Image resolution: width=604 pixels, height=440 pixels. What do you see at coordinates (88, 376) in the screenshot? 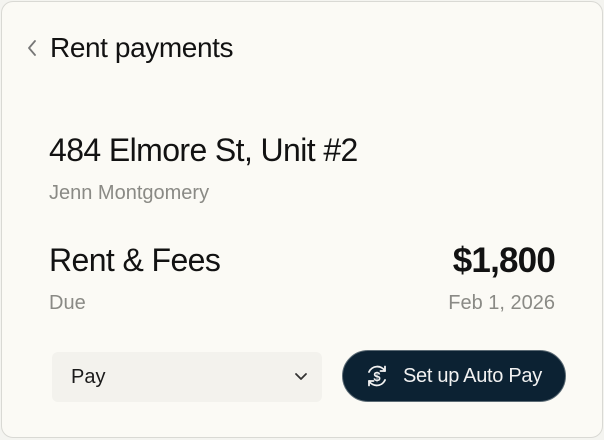
I see `payment-method-value: Pay` at bounding box center [88, 376].